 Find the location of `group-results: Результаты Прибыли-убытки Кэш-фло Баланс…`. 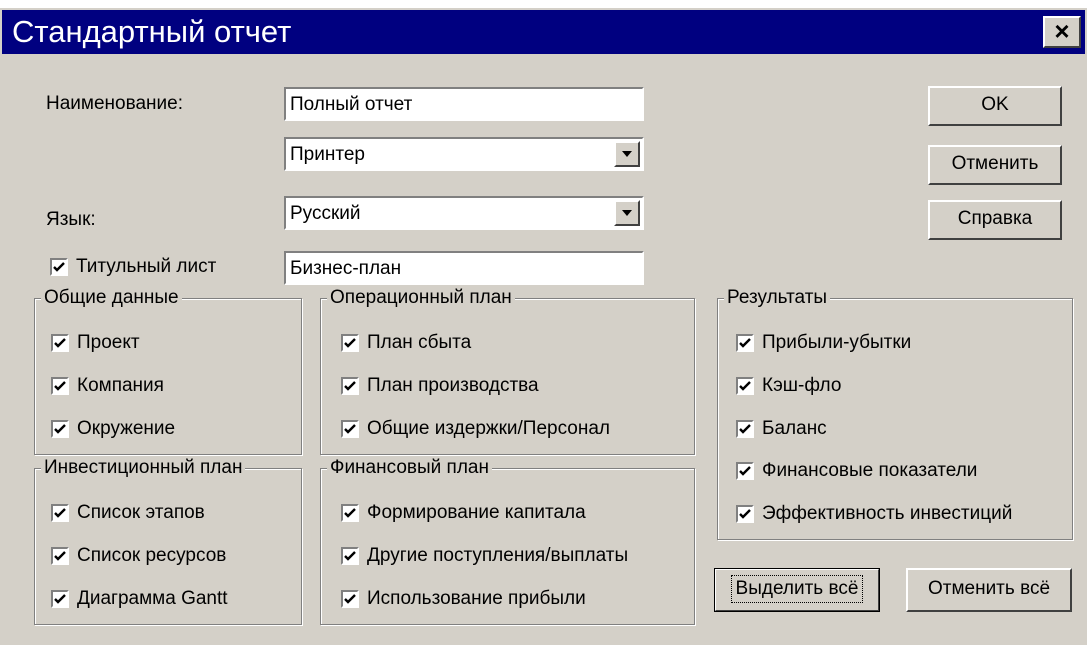

group-results: Результаты Прибыли-убытки Кэш-фло Баланс… is located at coordinates (895, 413).